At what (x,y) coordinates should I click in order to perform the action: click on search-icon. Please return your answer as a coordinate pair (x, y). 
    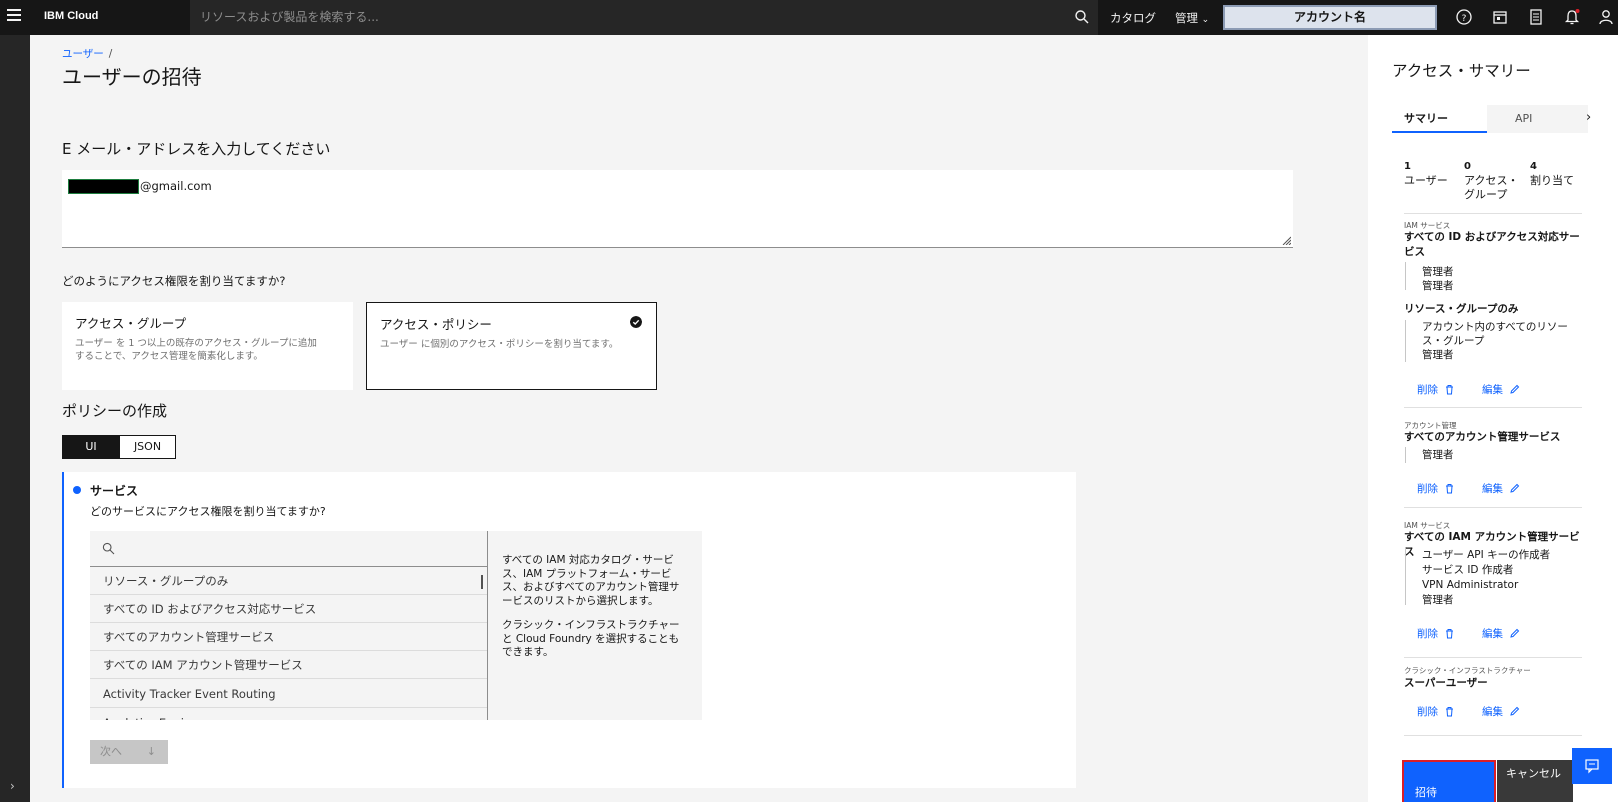
    Looking at the image, I should click on (1082, 17).